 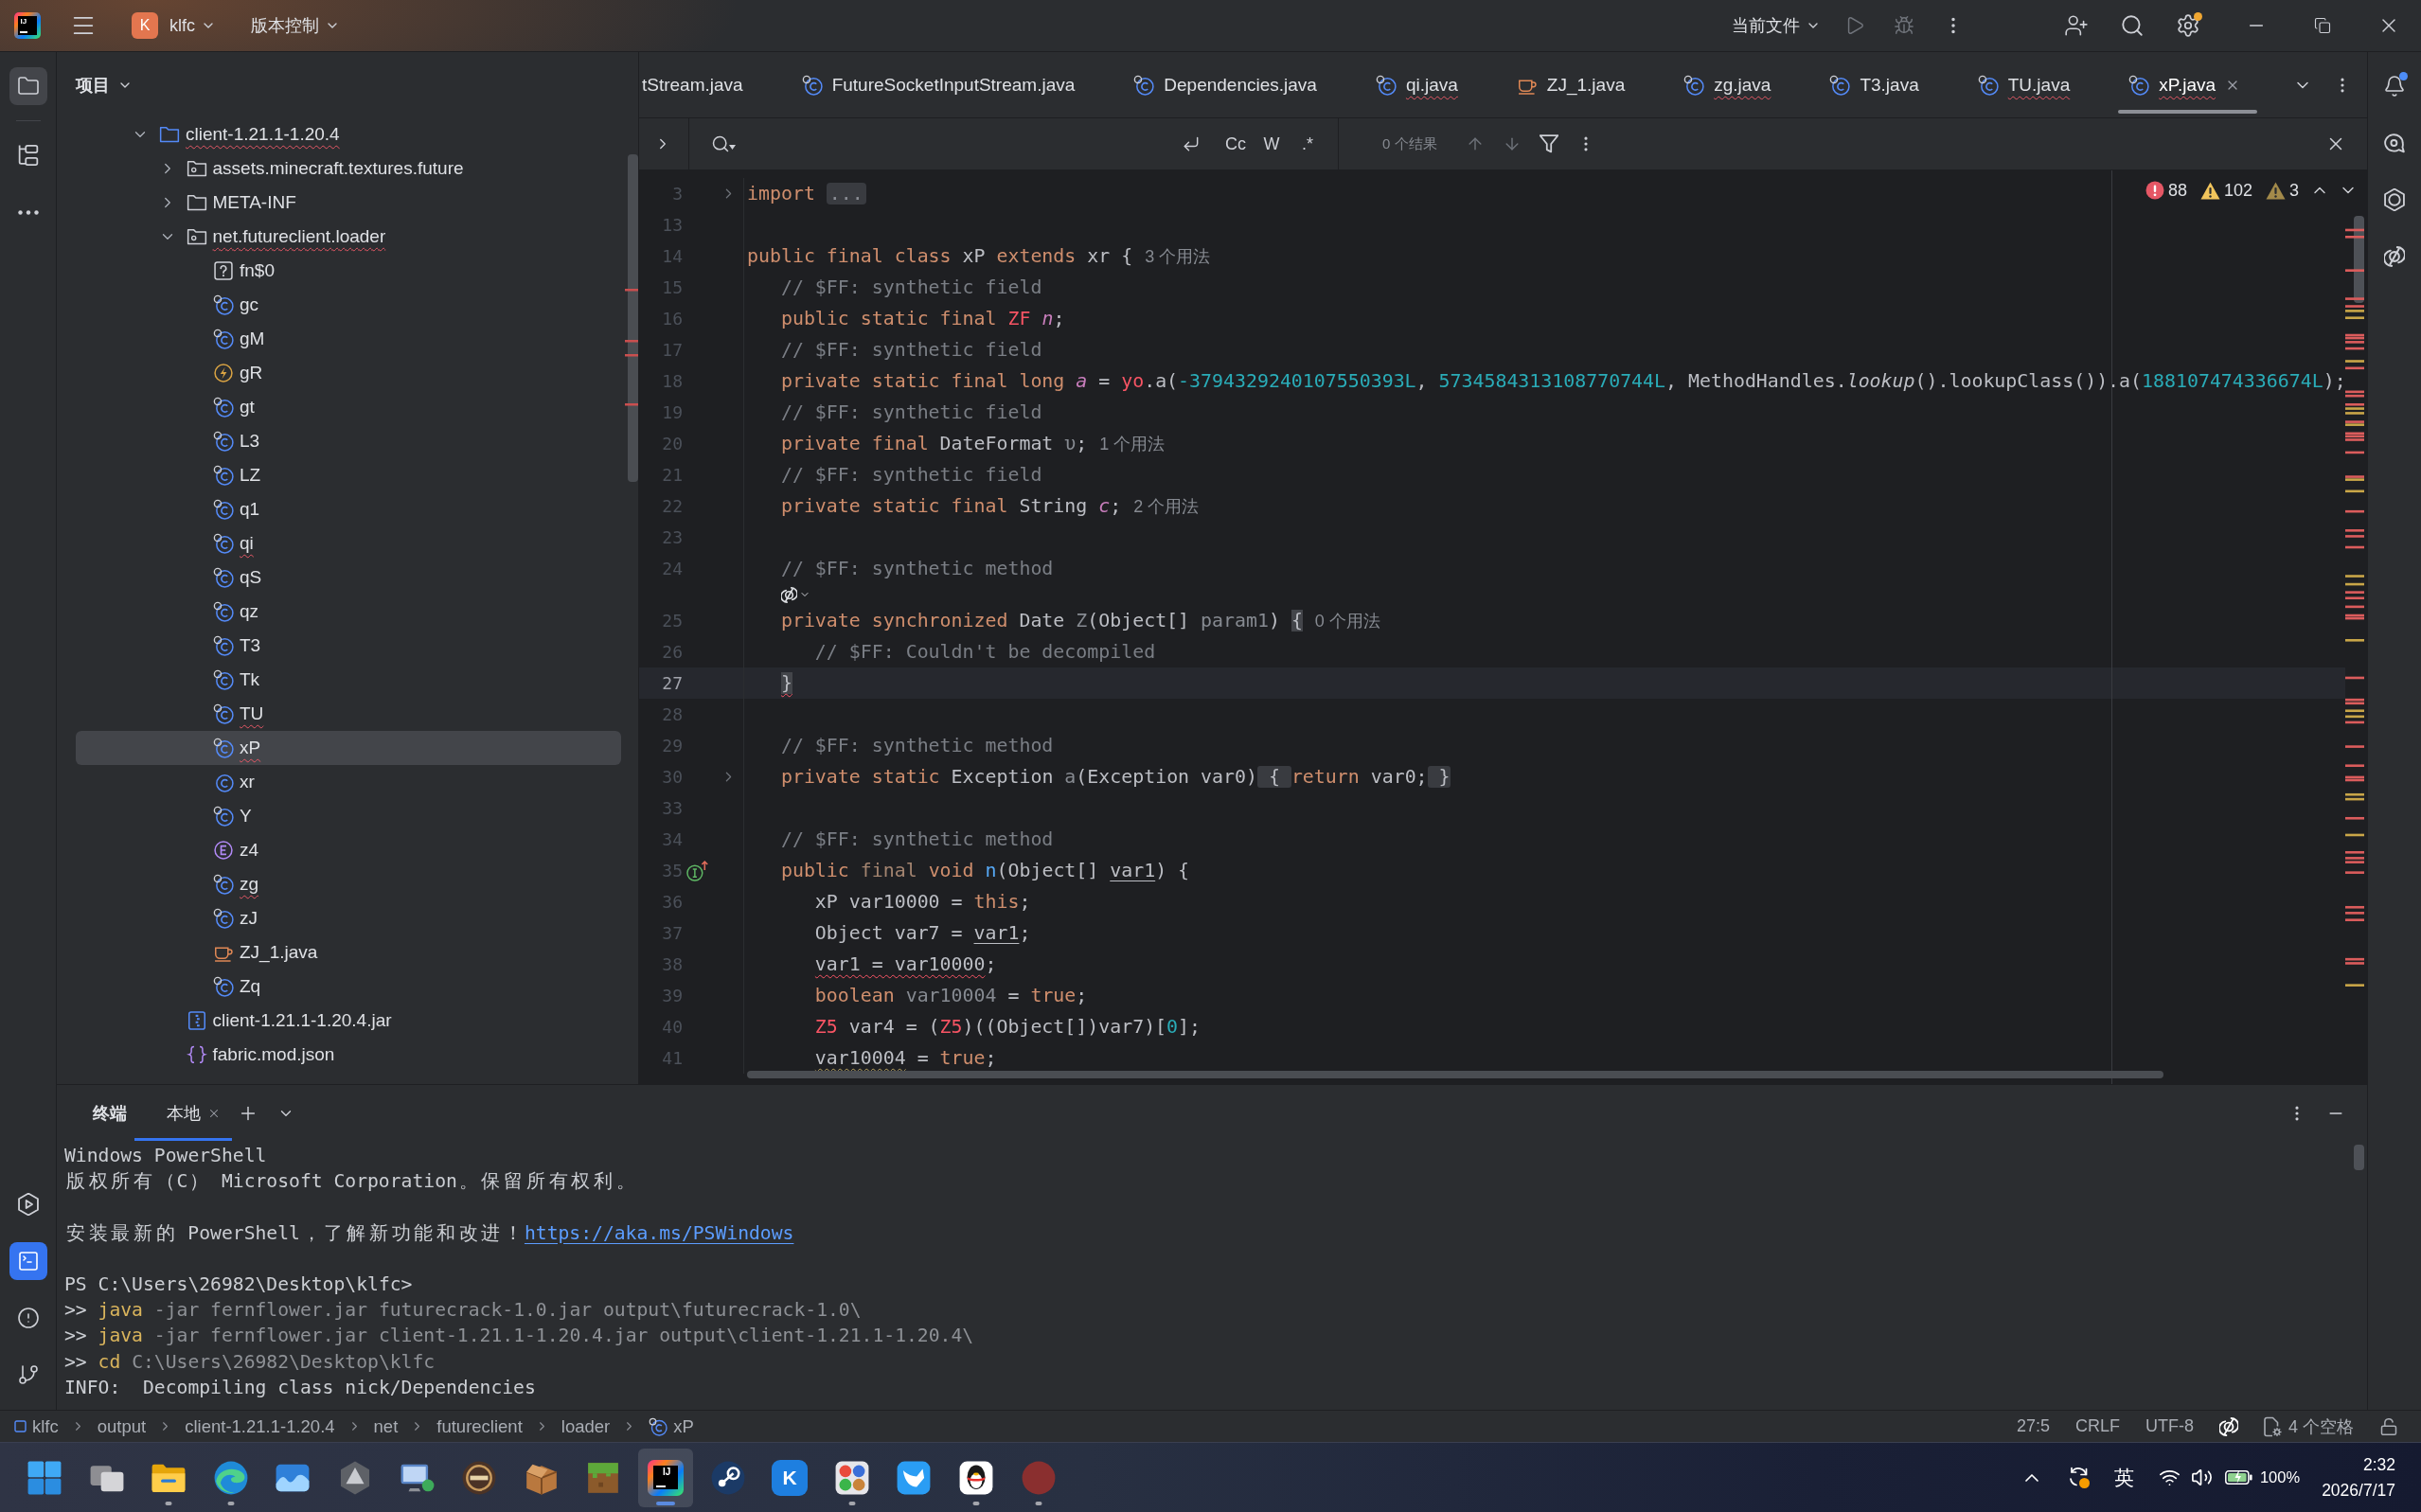 I want to click on tree-item: T3, so click(x=348, y=646).